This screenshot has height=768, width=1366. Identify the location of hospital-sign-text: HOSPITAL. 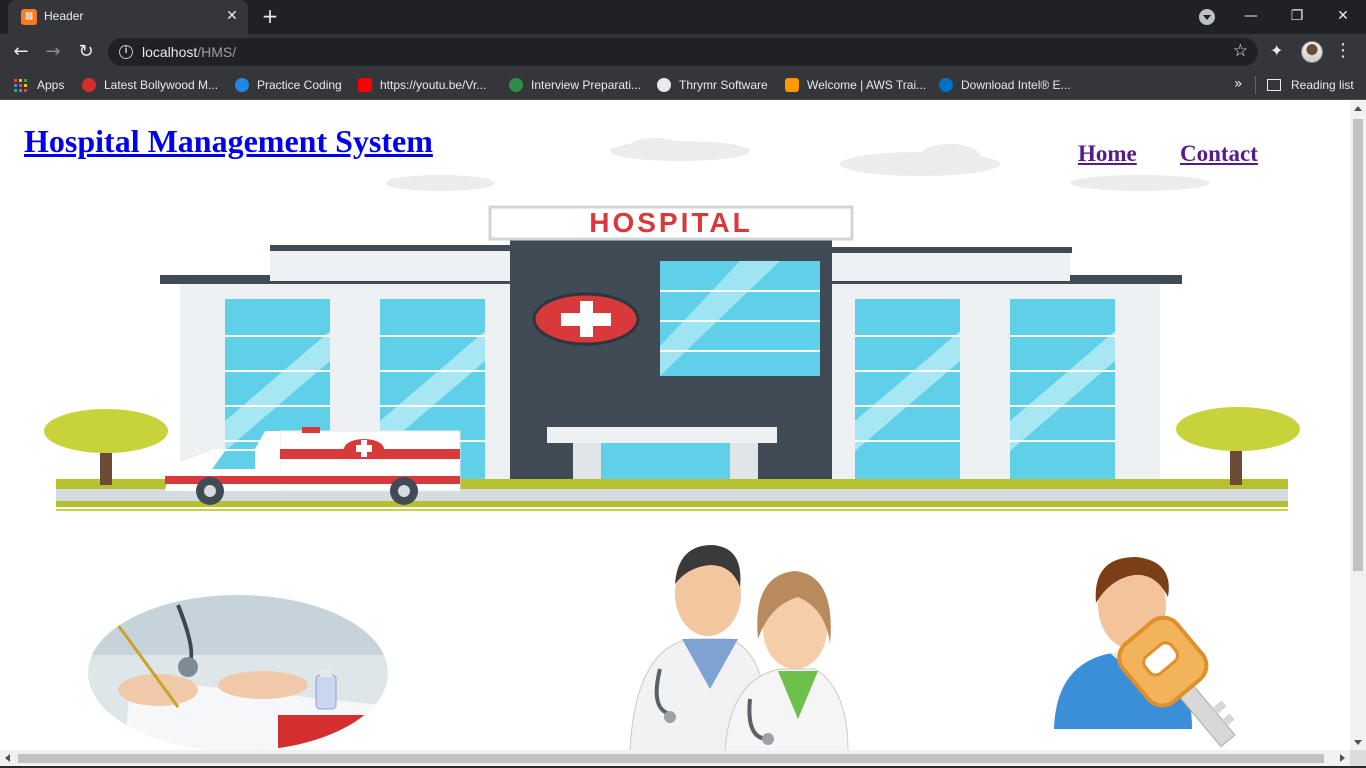
(671, 222).